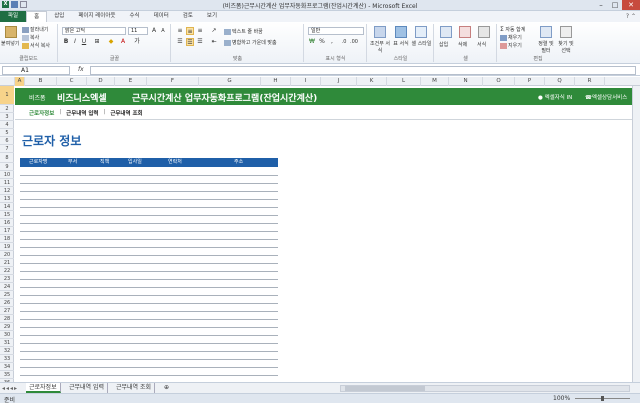  I want to click on row-header: 25, so click(7, 295).